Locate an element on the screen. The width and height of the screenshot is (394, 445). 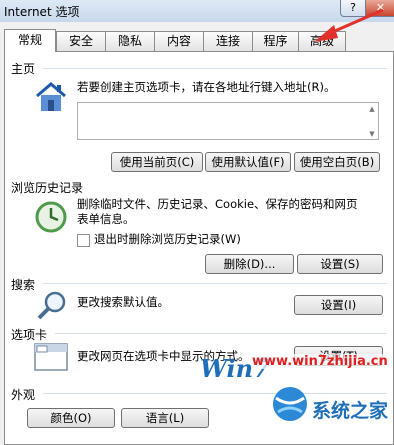
scroll-up-icon: ▲ is located at coordinates (372, 109).